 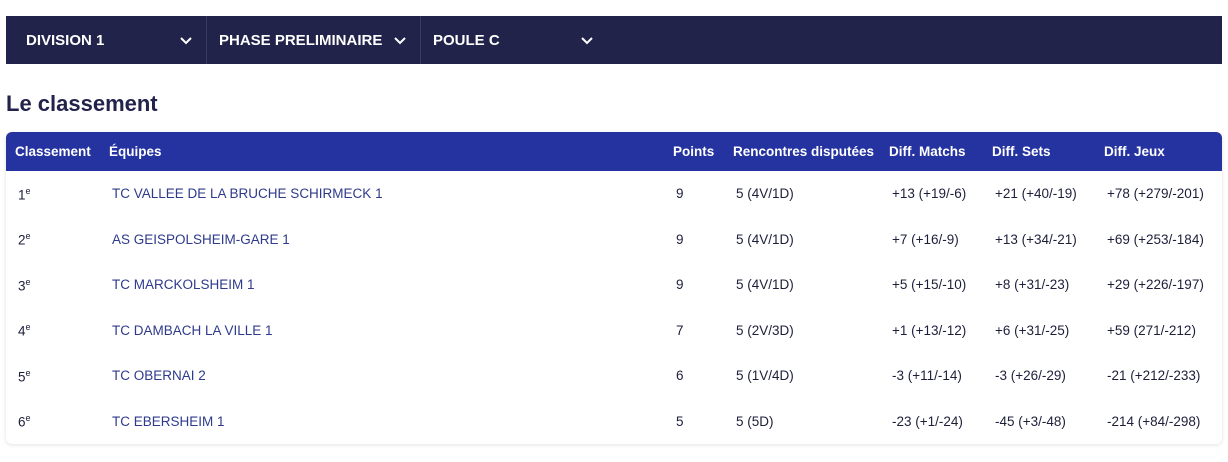 What do you see at coordinates (382, 285) in the screenshot?
I see `team-cell: TC MARCKOLSHEIM 1` at bounding box center [382, 285].